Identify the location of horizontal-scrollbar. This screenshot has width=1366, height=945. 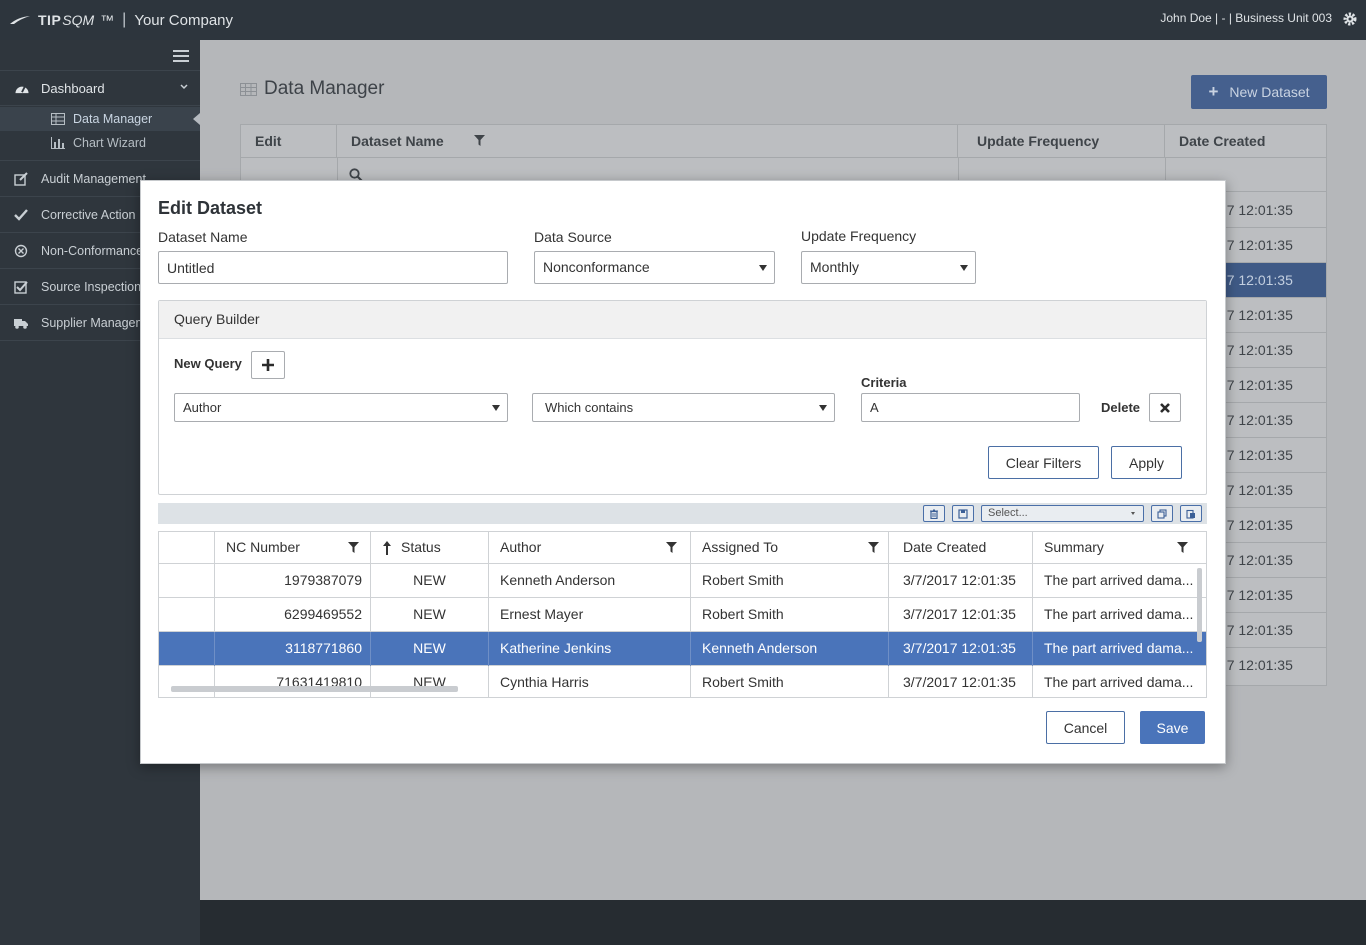
(314, 689).